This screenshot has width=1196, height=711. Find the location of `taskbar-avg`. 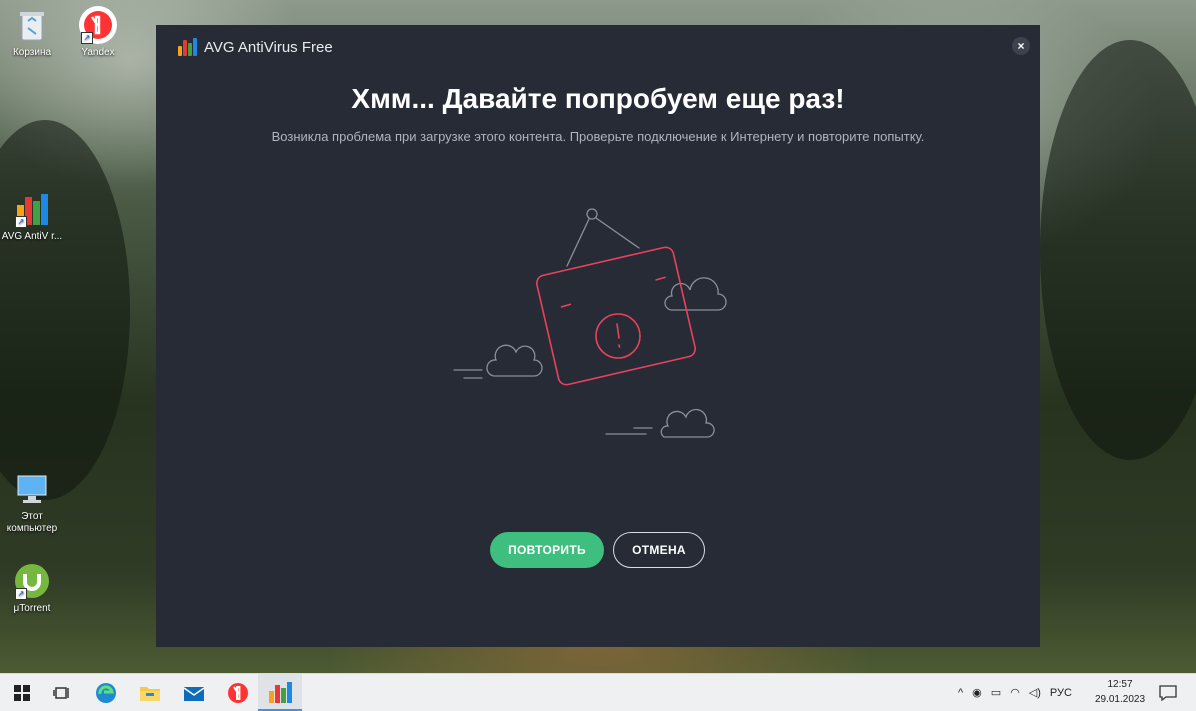

taskbar-avg is located at coordinates (280, 692).